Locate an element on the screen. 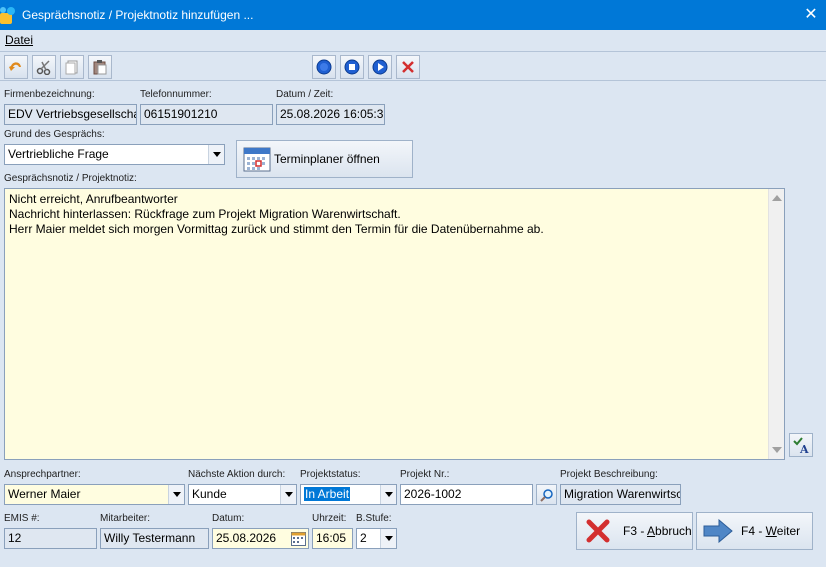  delete-button is located at coordinates (408, 67).